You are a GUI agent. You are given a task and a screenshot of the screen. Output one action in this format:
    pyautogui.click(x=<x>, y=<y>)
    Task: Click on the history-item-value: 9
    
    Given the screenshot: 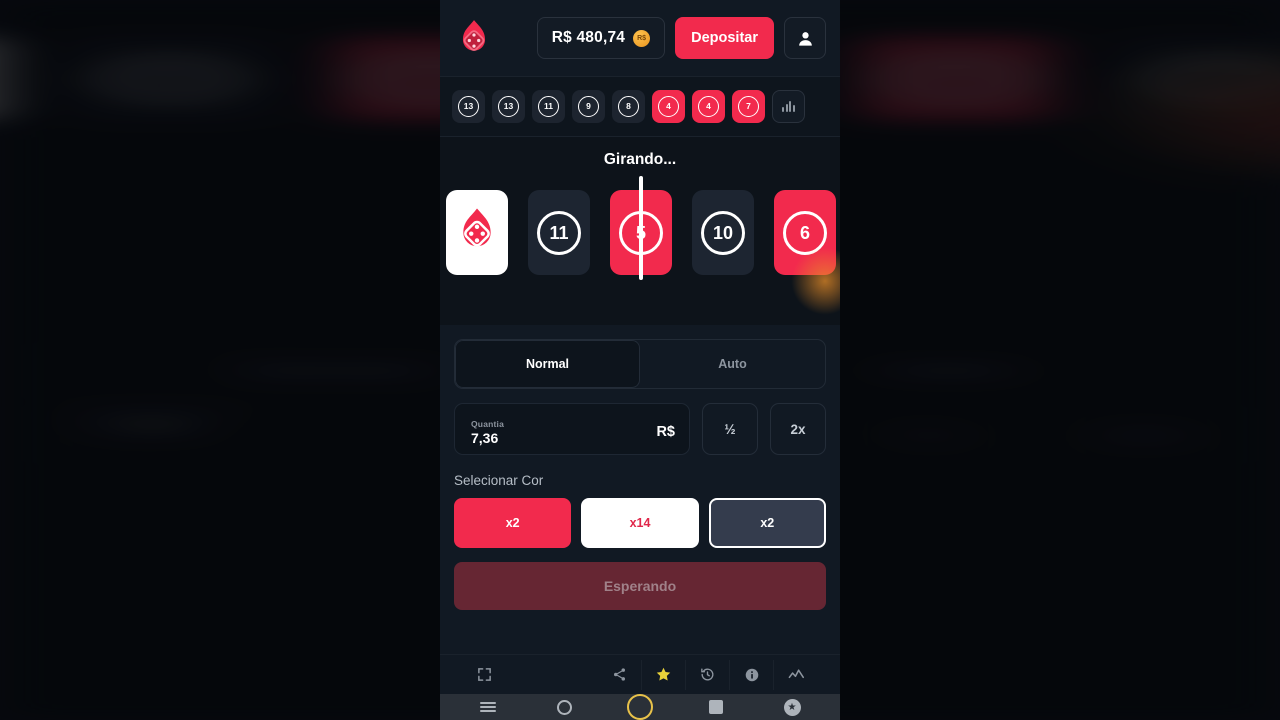 What is the action you would take?
    pyautogui.click(x=588, y=106)
    